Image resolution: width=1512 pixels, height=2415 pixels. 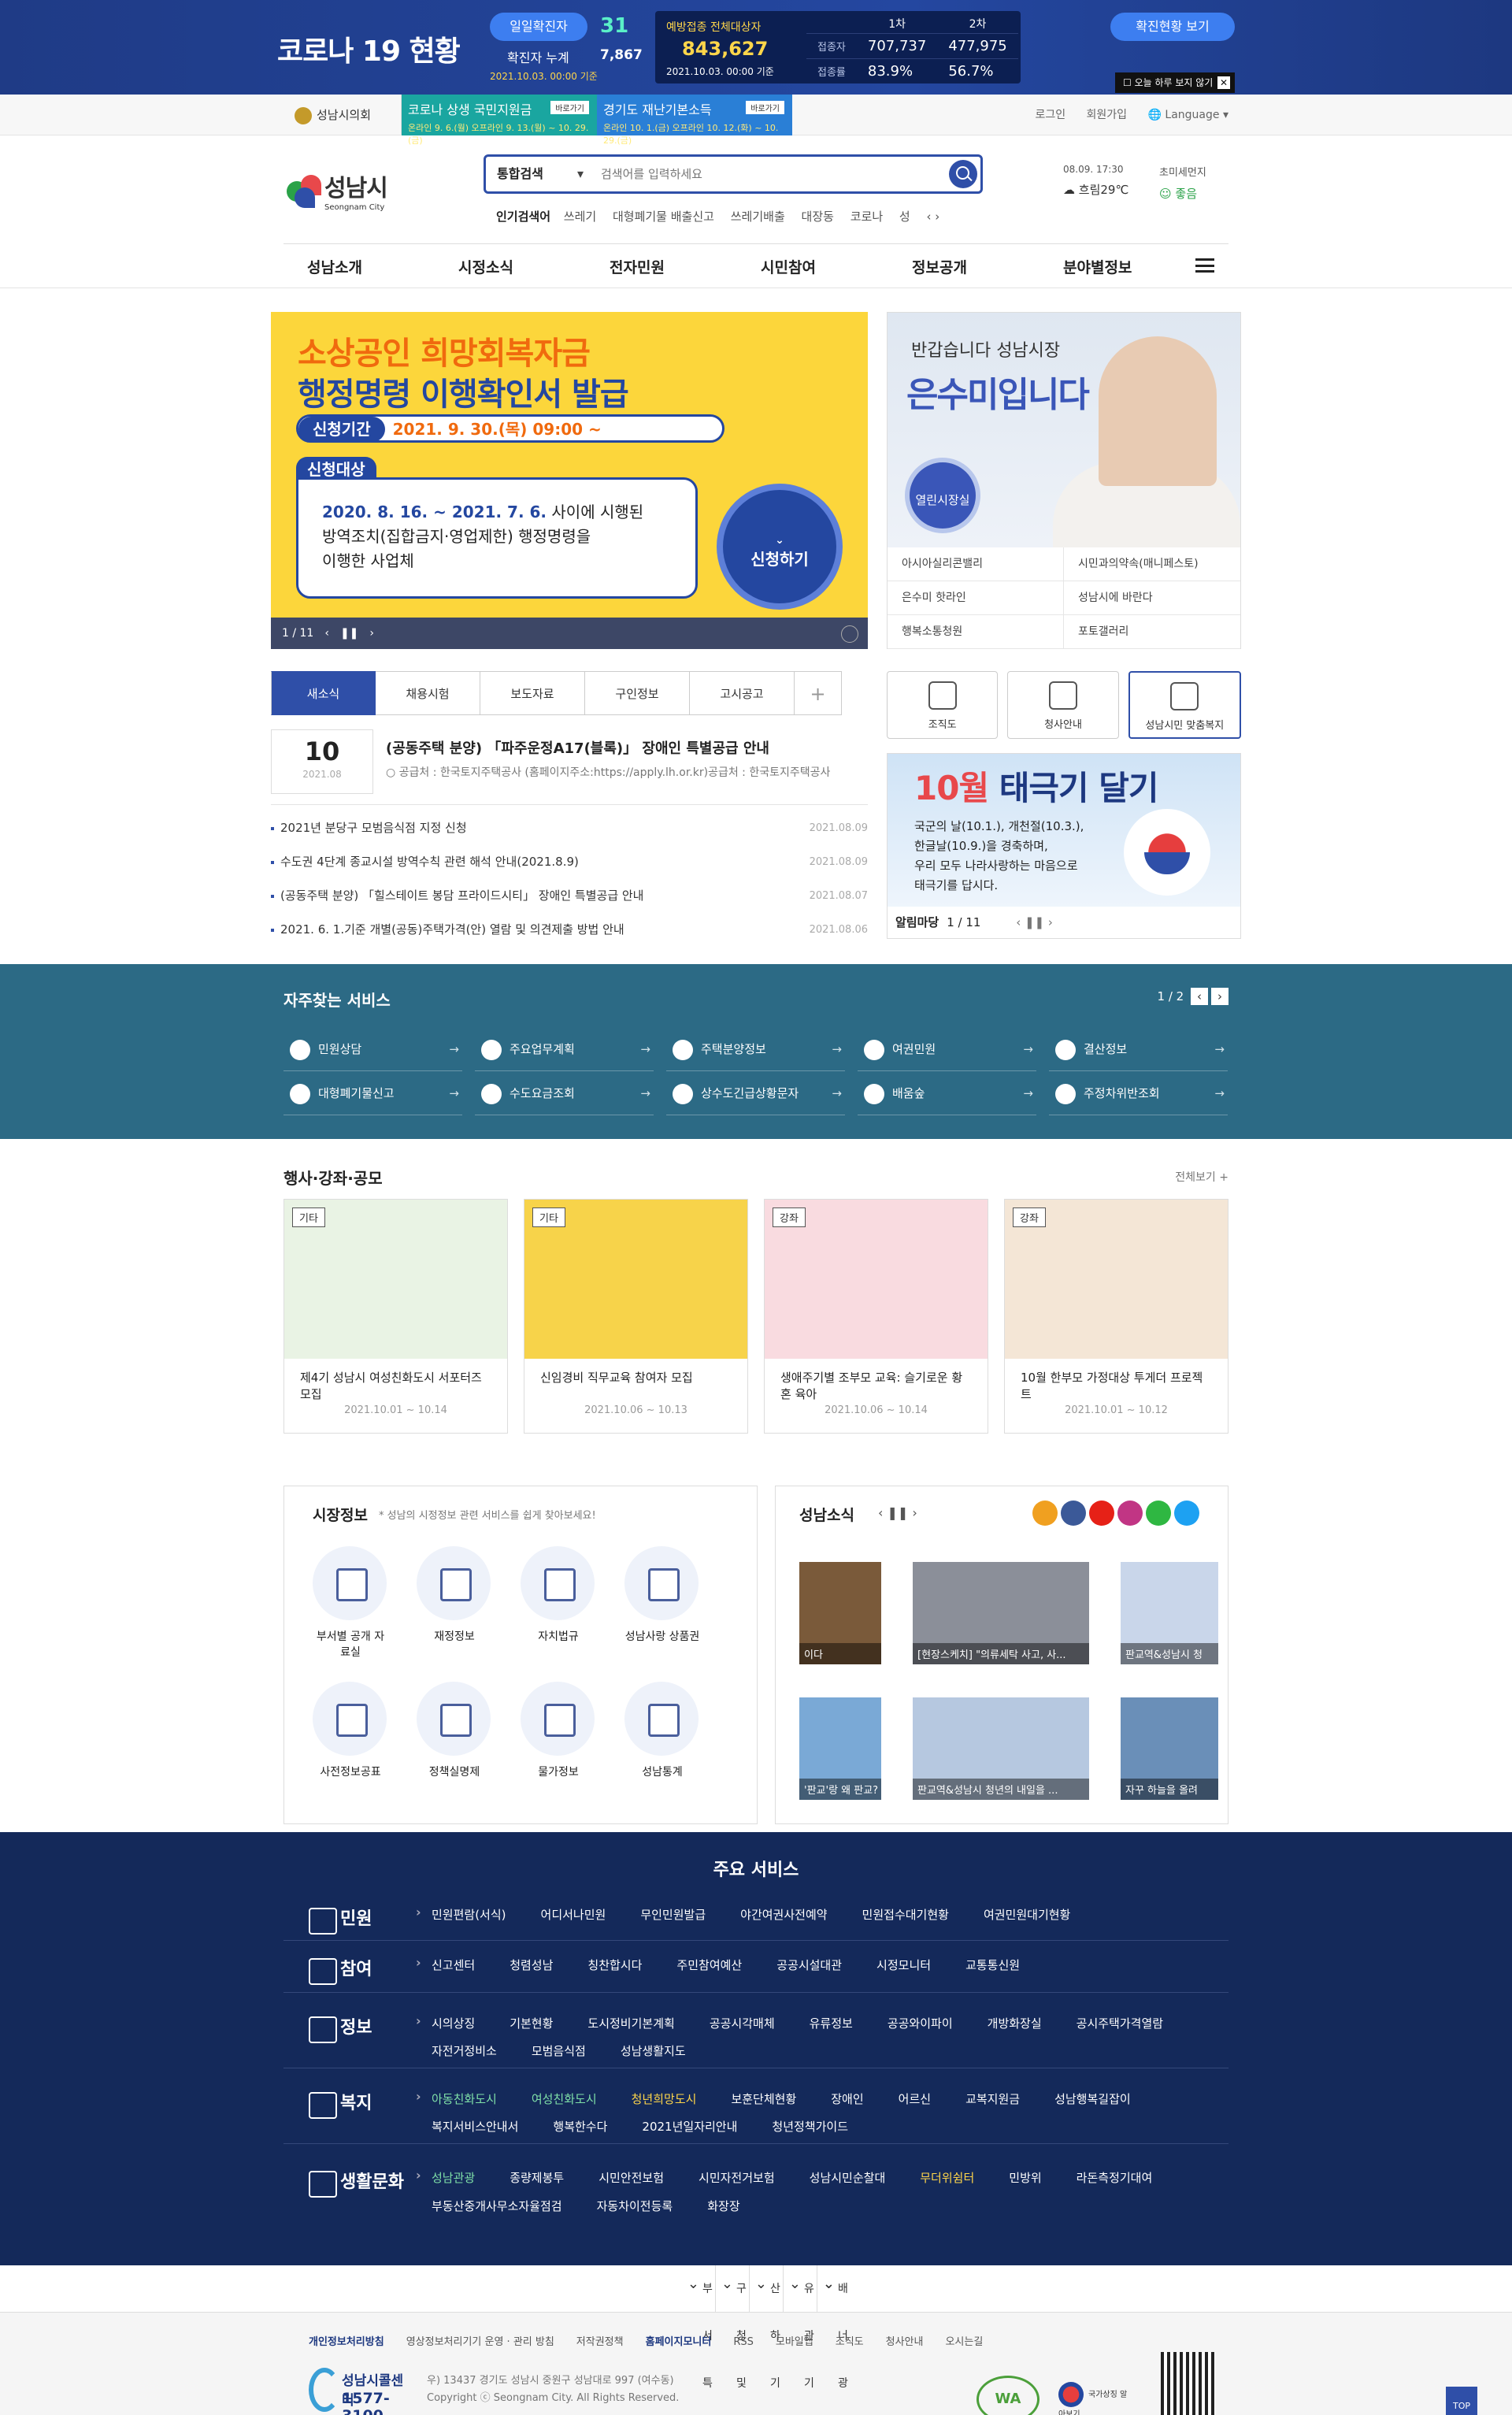 I want to click on sns-post: 자꾸 하늘을 올려, so click(x=1169, y=1748).